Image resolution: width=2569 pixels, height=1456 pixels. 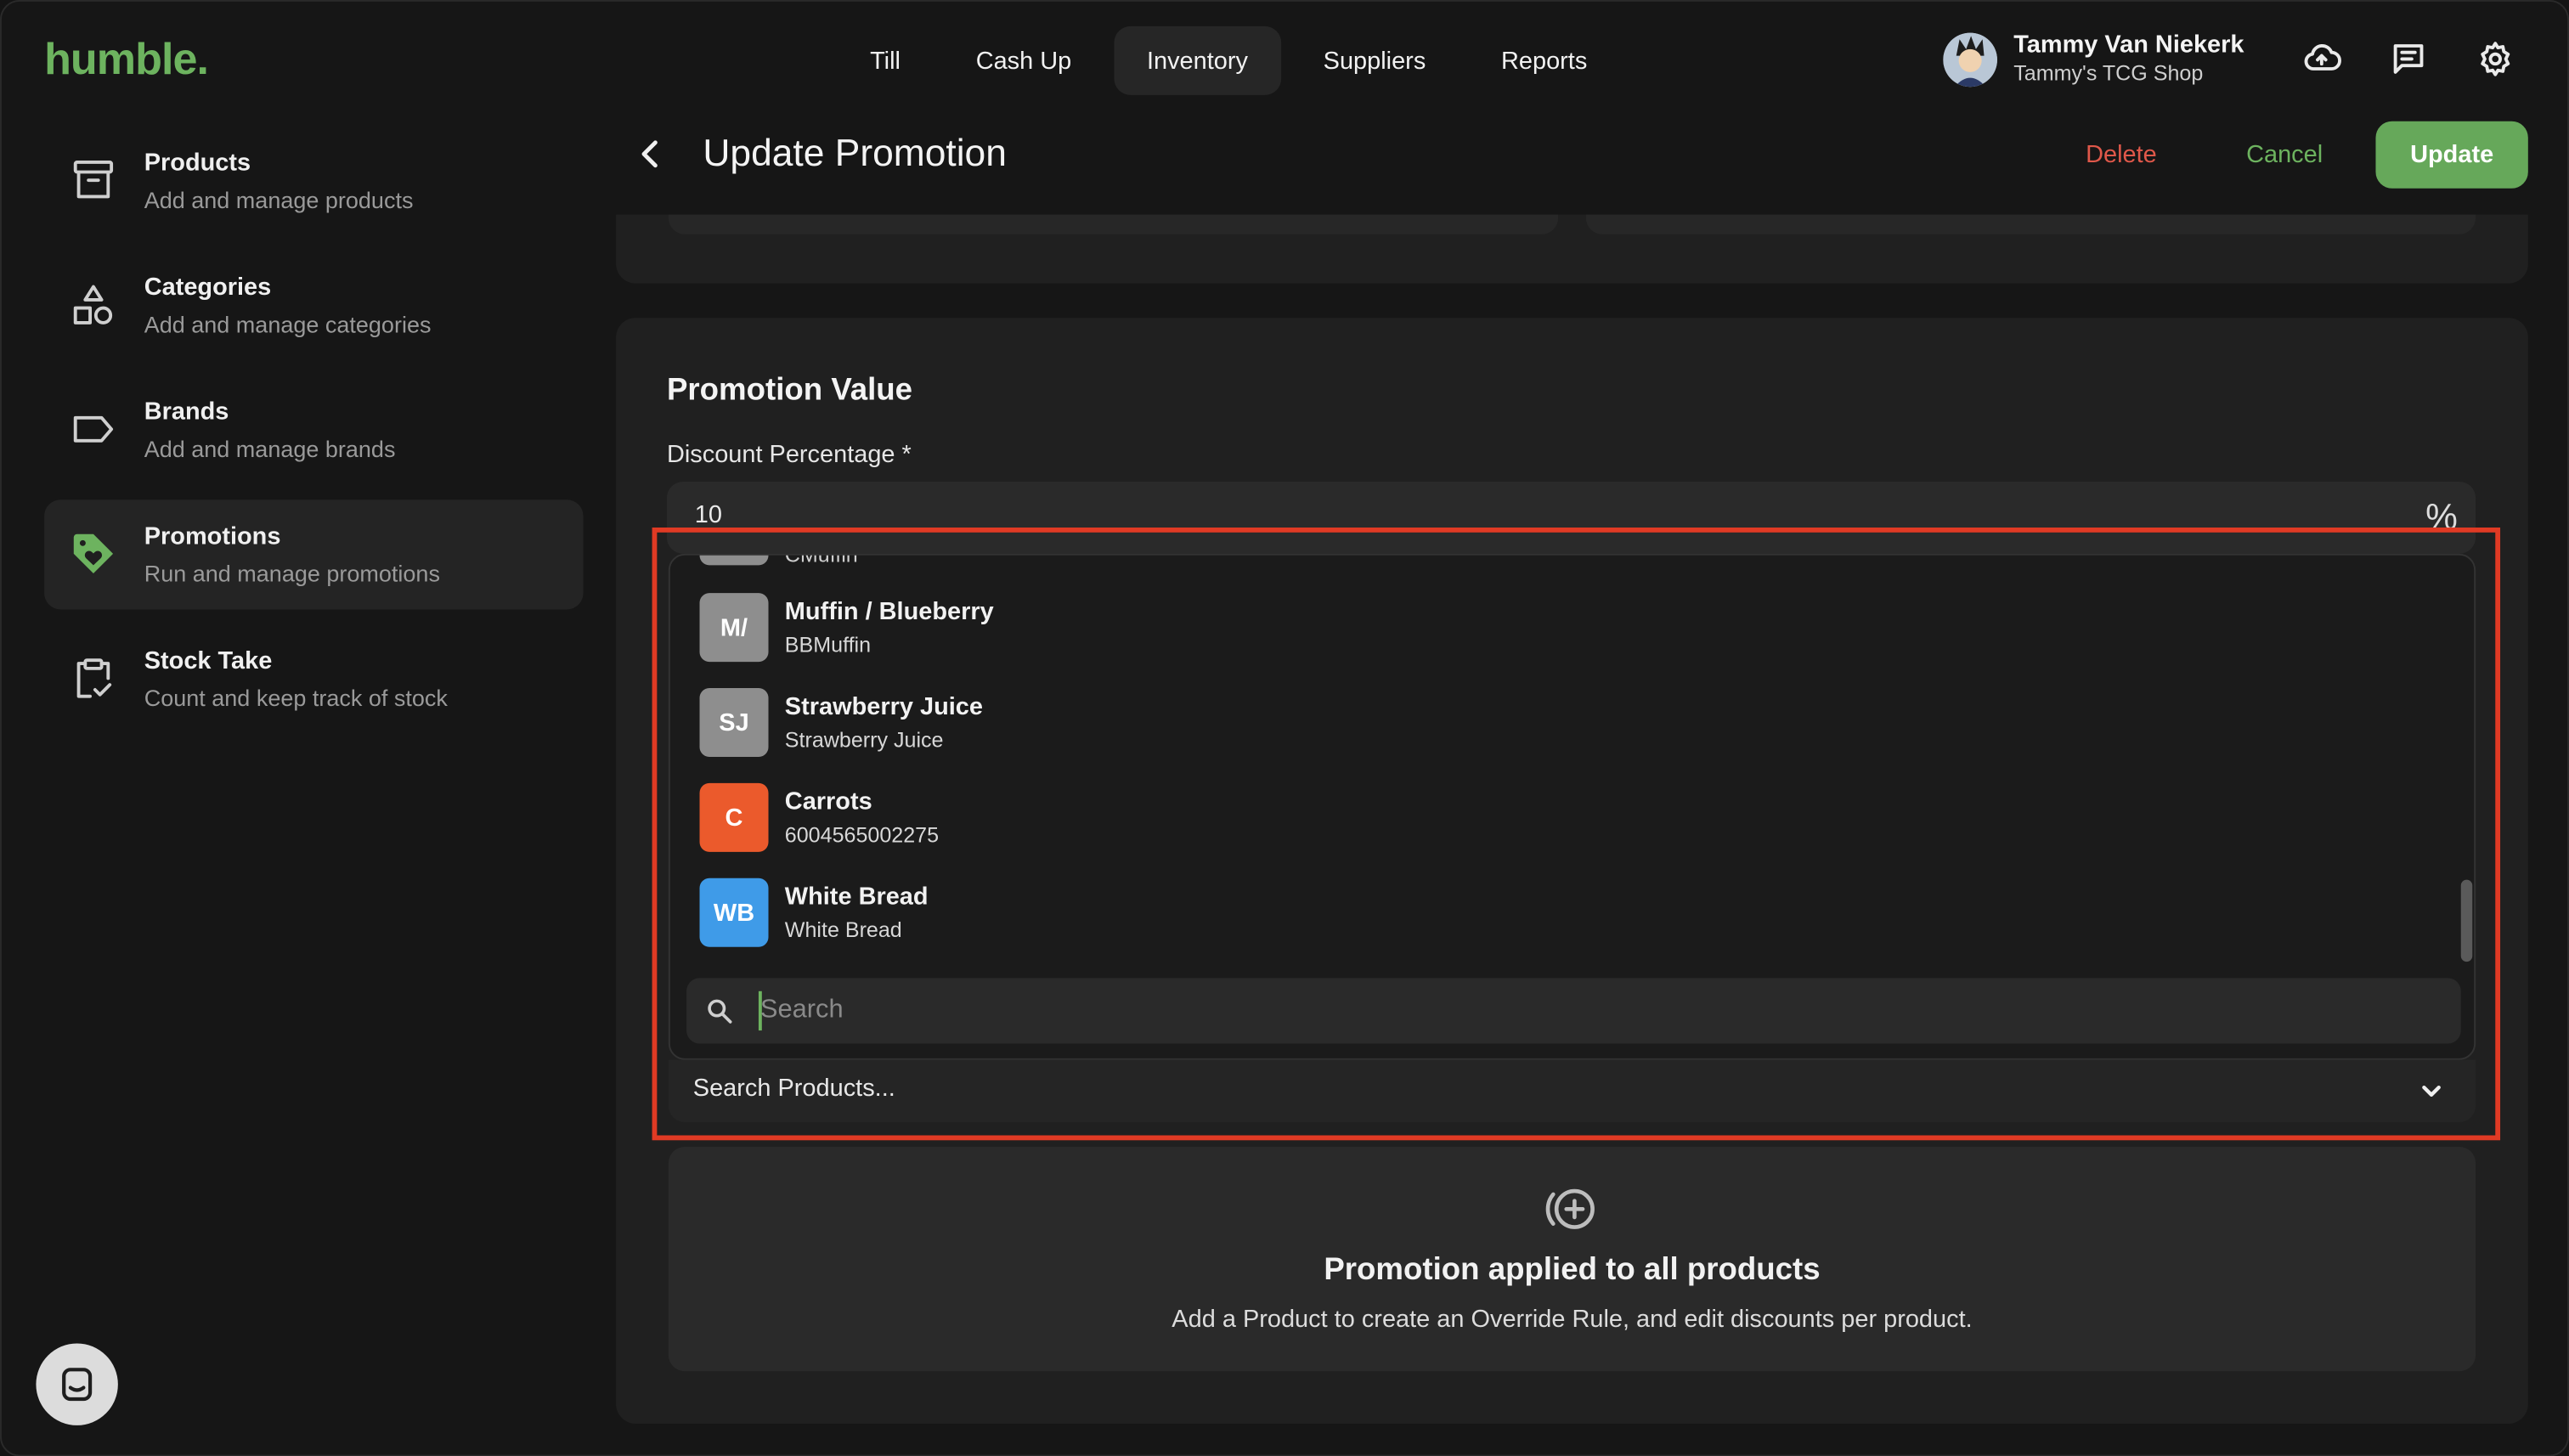 I want to click on cloud-upload-icon, so click(x=2322, y=59).